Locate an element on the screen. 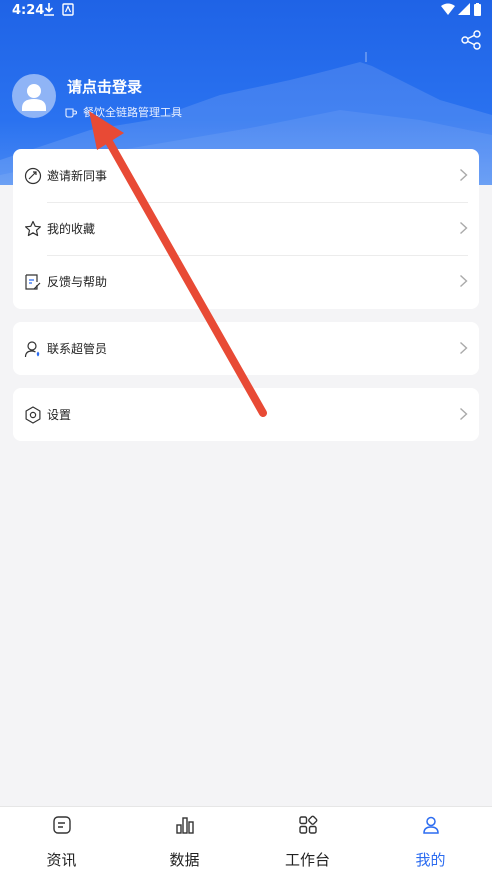 This screenshot has height=875, width=492. tab-mine: 我的 is located at coordinates (430, 841).